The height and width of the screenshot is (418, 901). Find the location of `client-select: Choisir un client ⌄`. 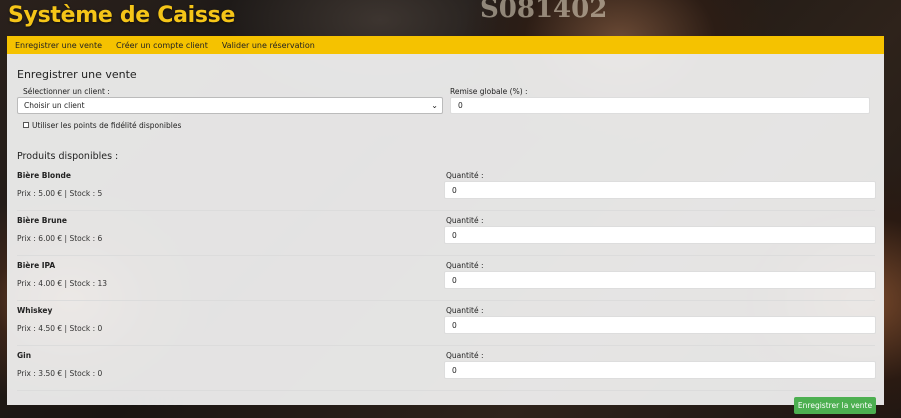

client-select: Choisir un client ⌄ is located at coordinates (230, 105).